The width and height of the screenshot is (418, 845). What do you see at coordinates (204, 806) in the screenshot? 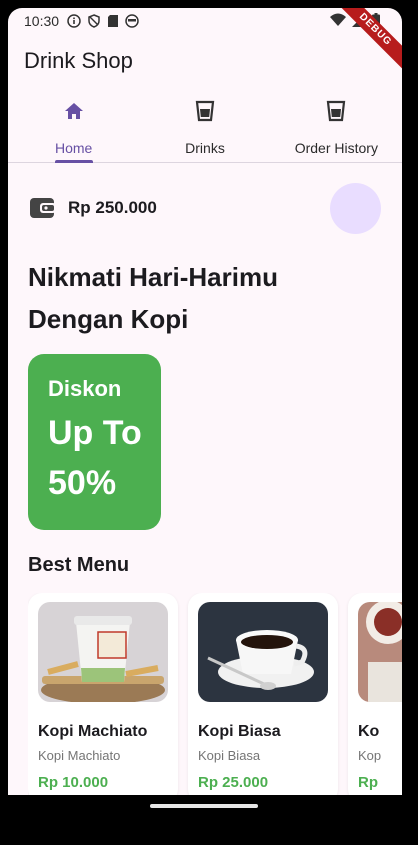
I see `gesture-nav-handle` at bounding box center [204, 806].